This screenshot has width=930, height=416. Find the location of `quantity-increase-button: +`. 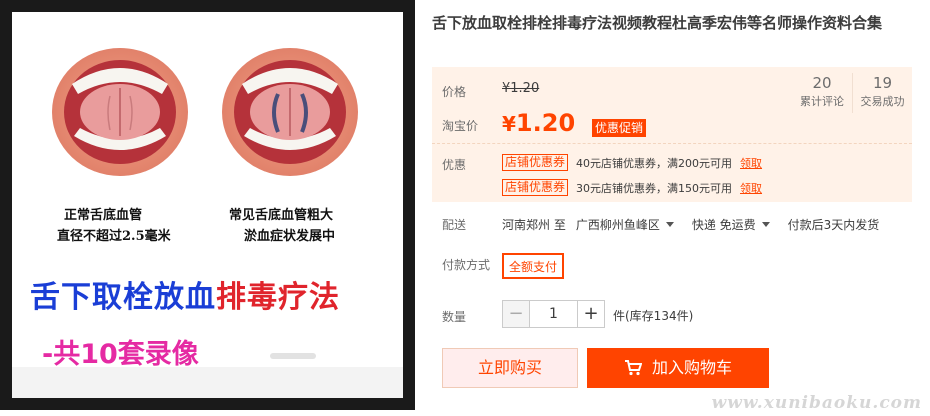

quantity-increase-button: + is located at coordinates (591, 314).